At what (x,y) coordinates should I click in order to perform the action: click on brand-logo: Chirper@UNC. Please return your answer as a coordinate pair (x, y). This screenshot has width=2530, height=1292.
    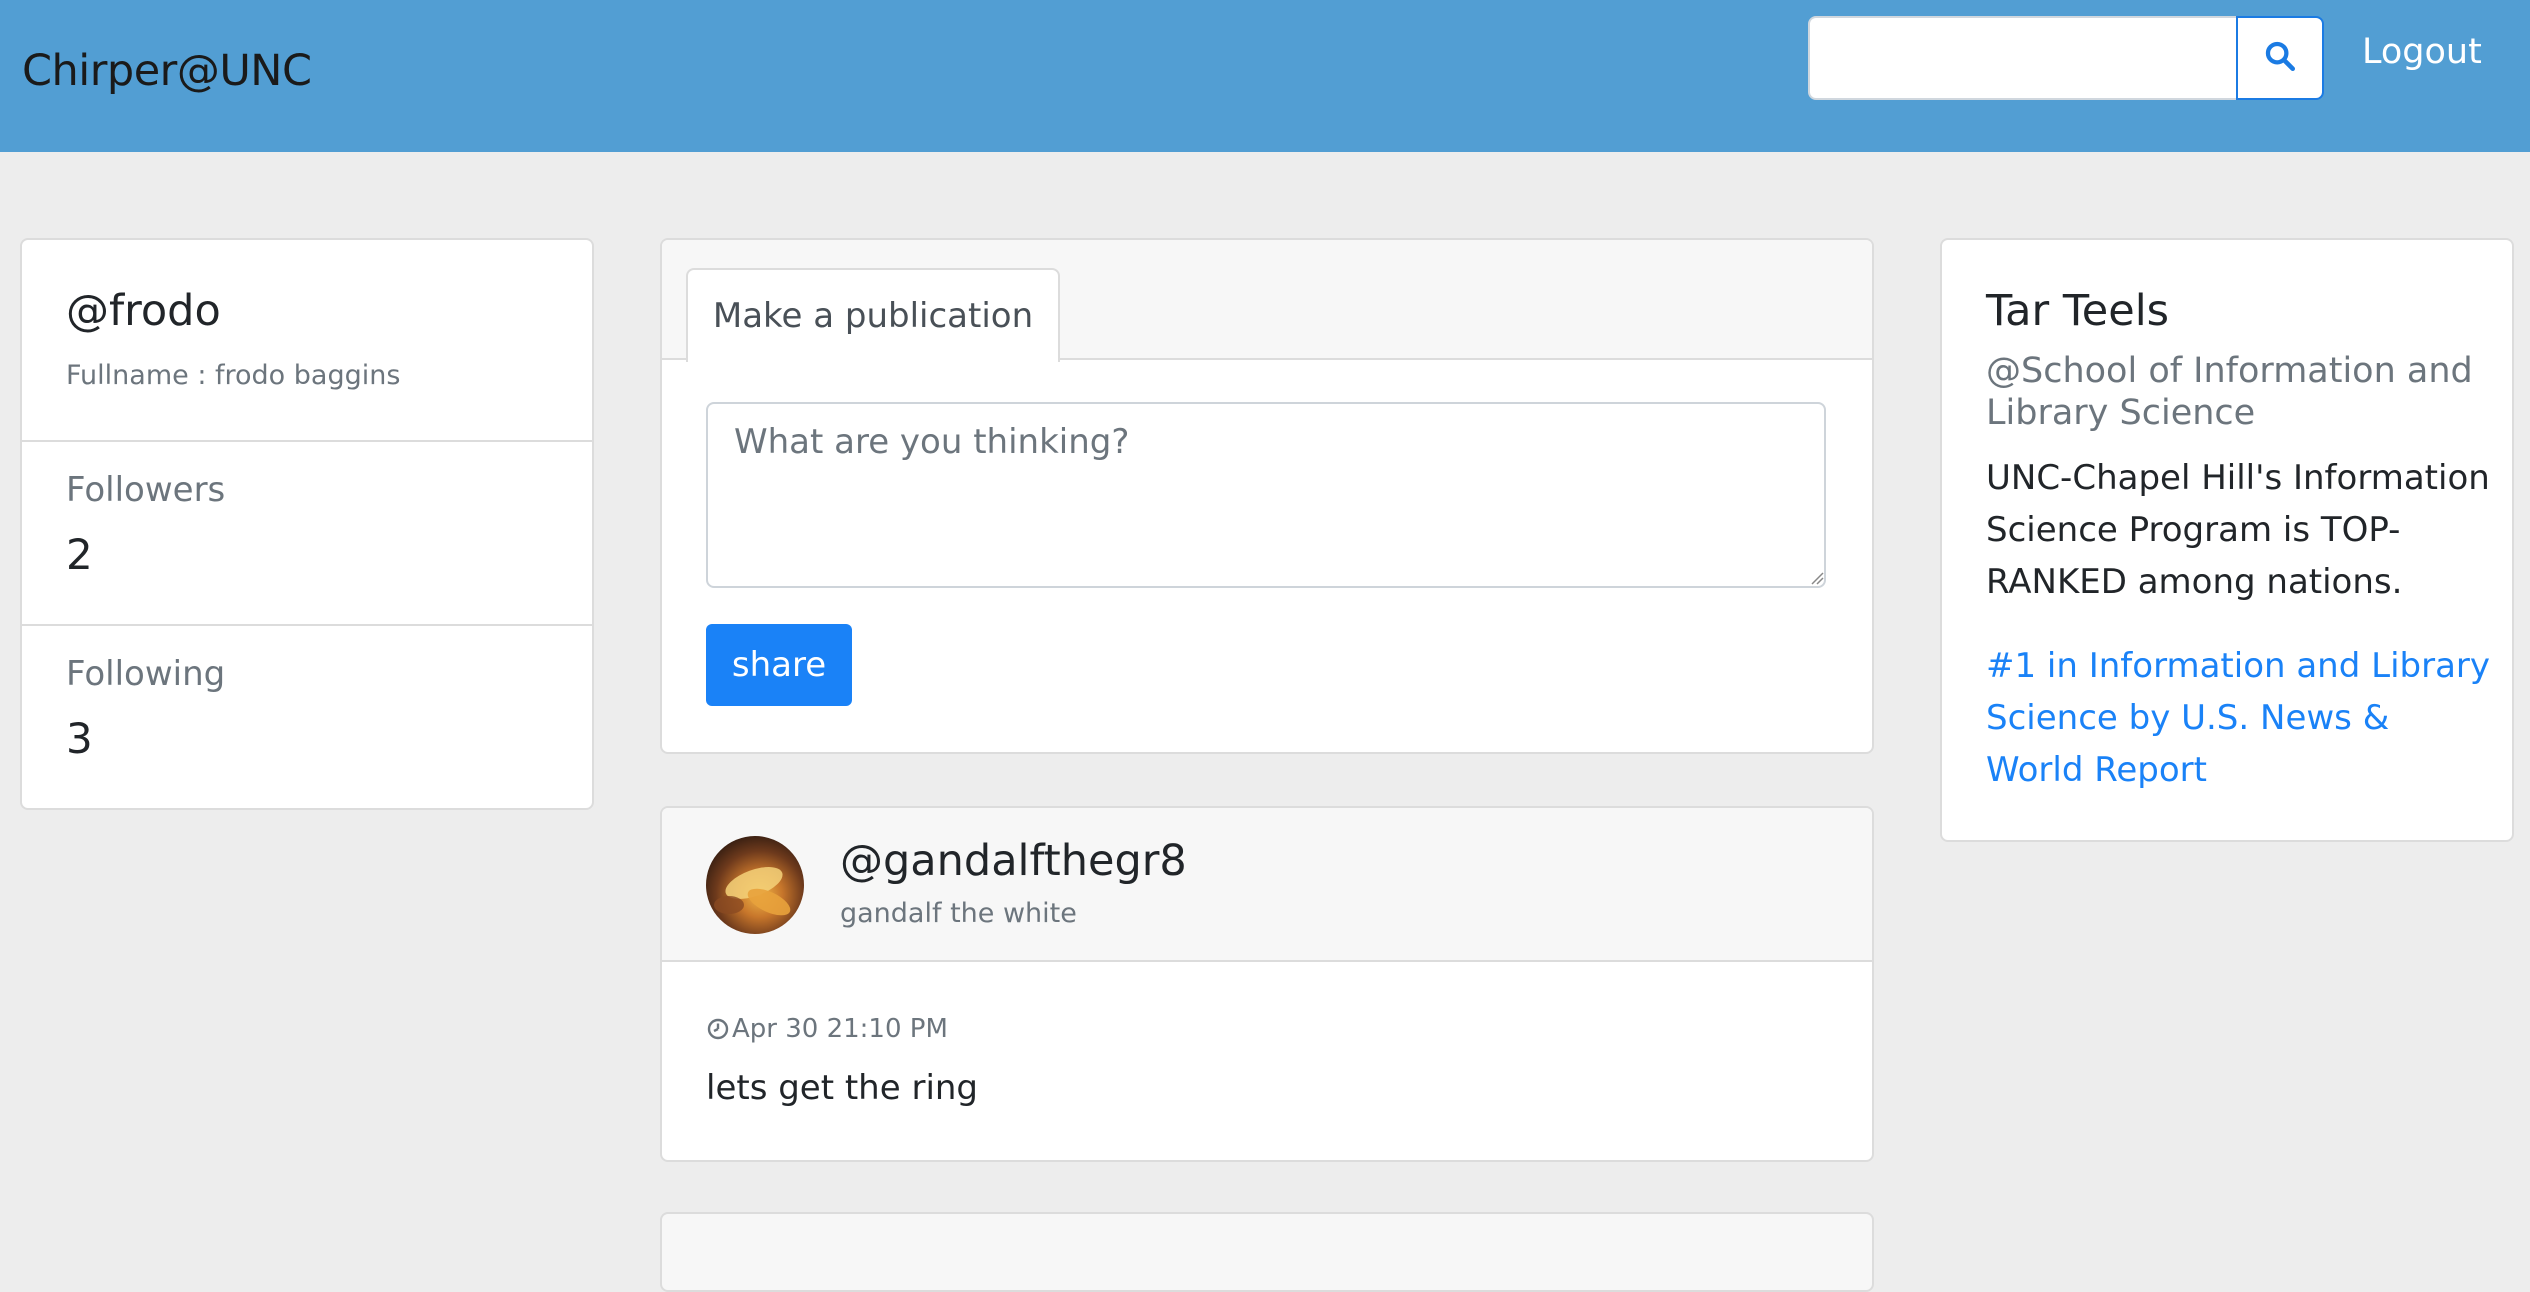
    Looking at the image, I should click on (167, 71).